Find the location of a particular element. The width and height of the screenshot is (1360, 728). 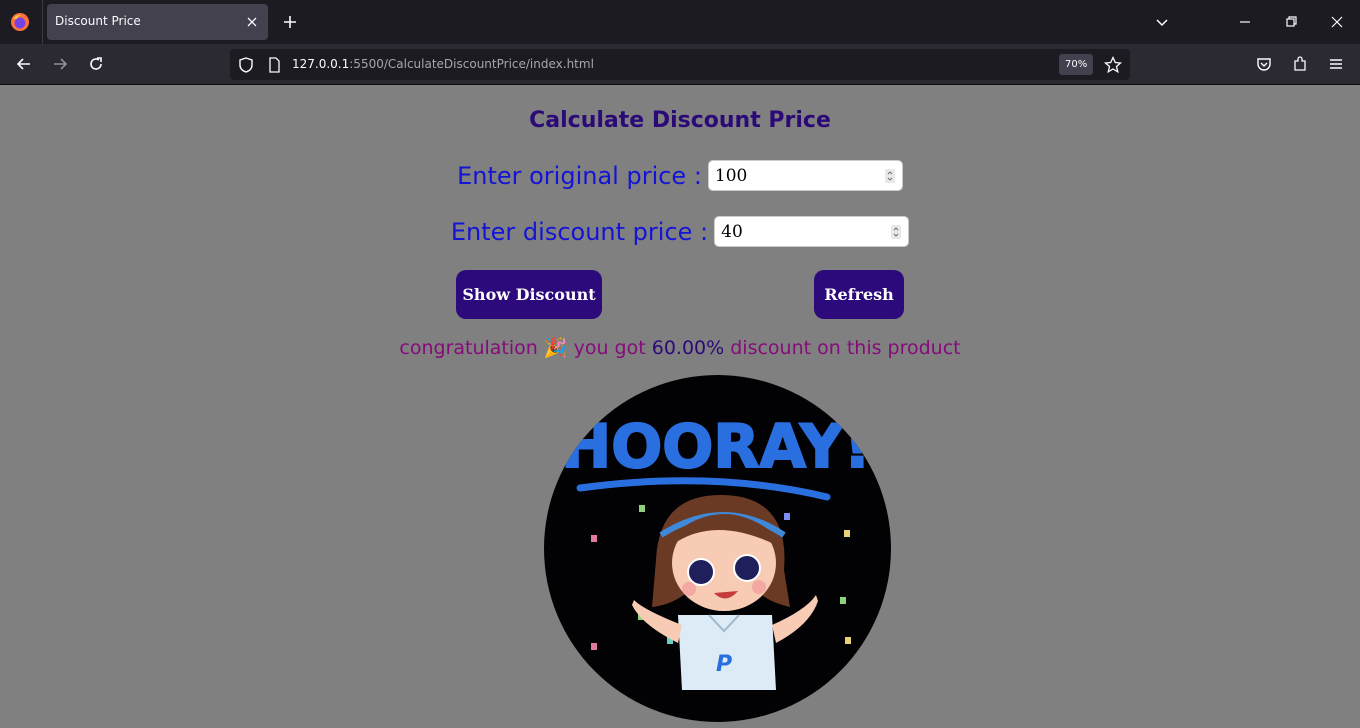

original-price-input: 100 is located at coordinates (805, 175).